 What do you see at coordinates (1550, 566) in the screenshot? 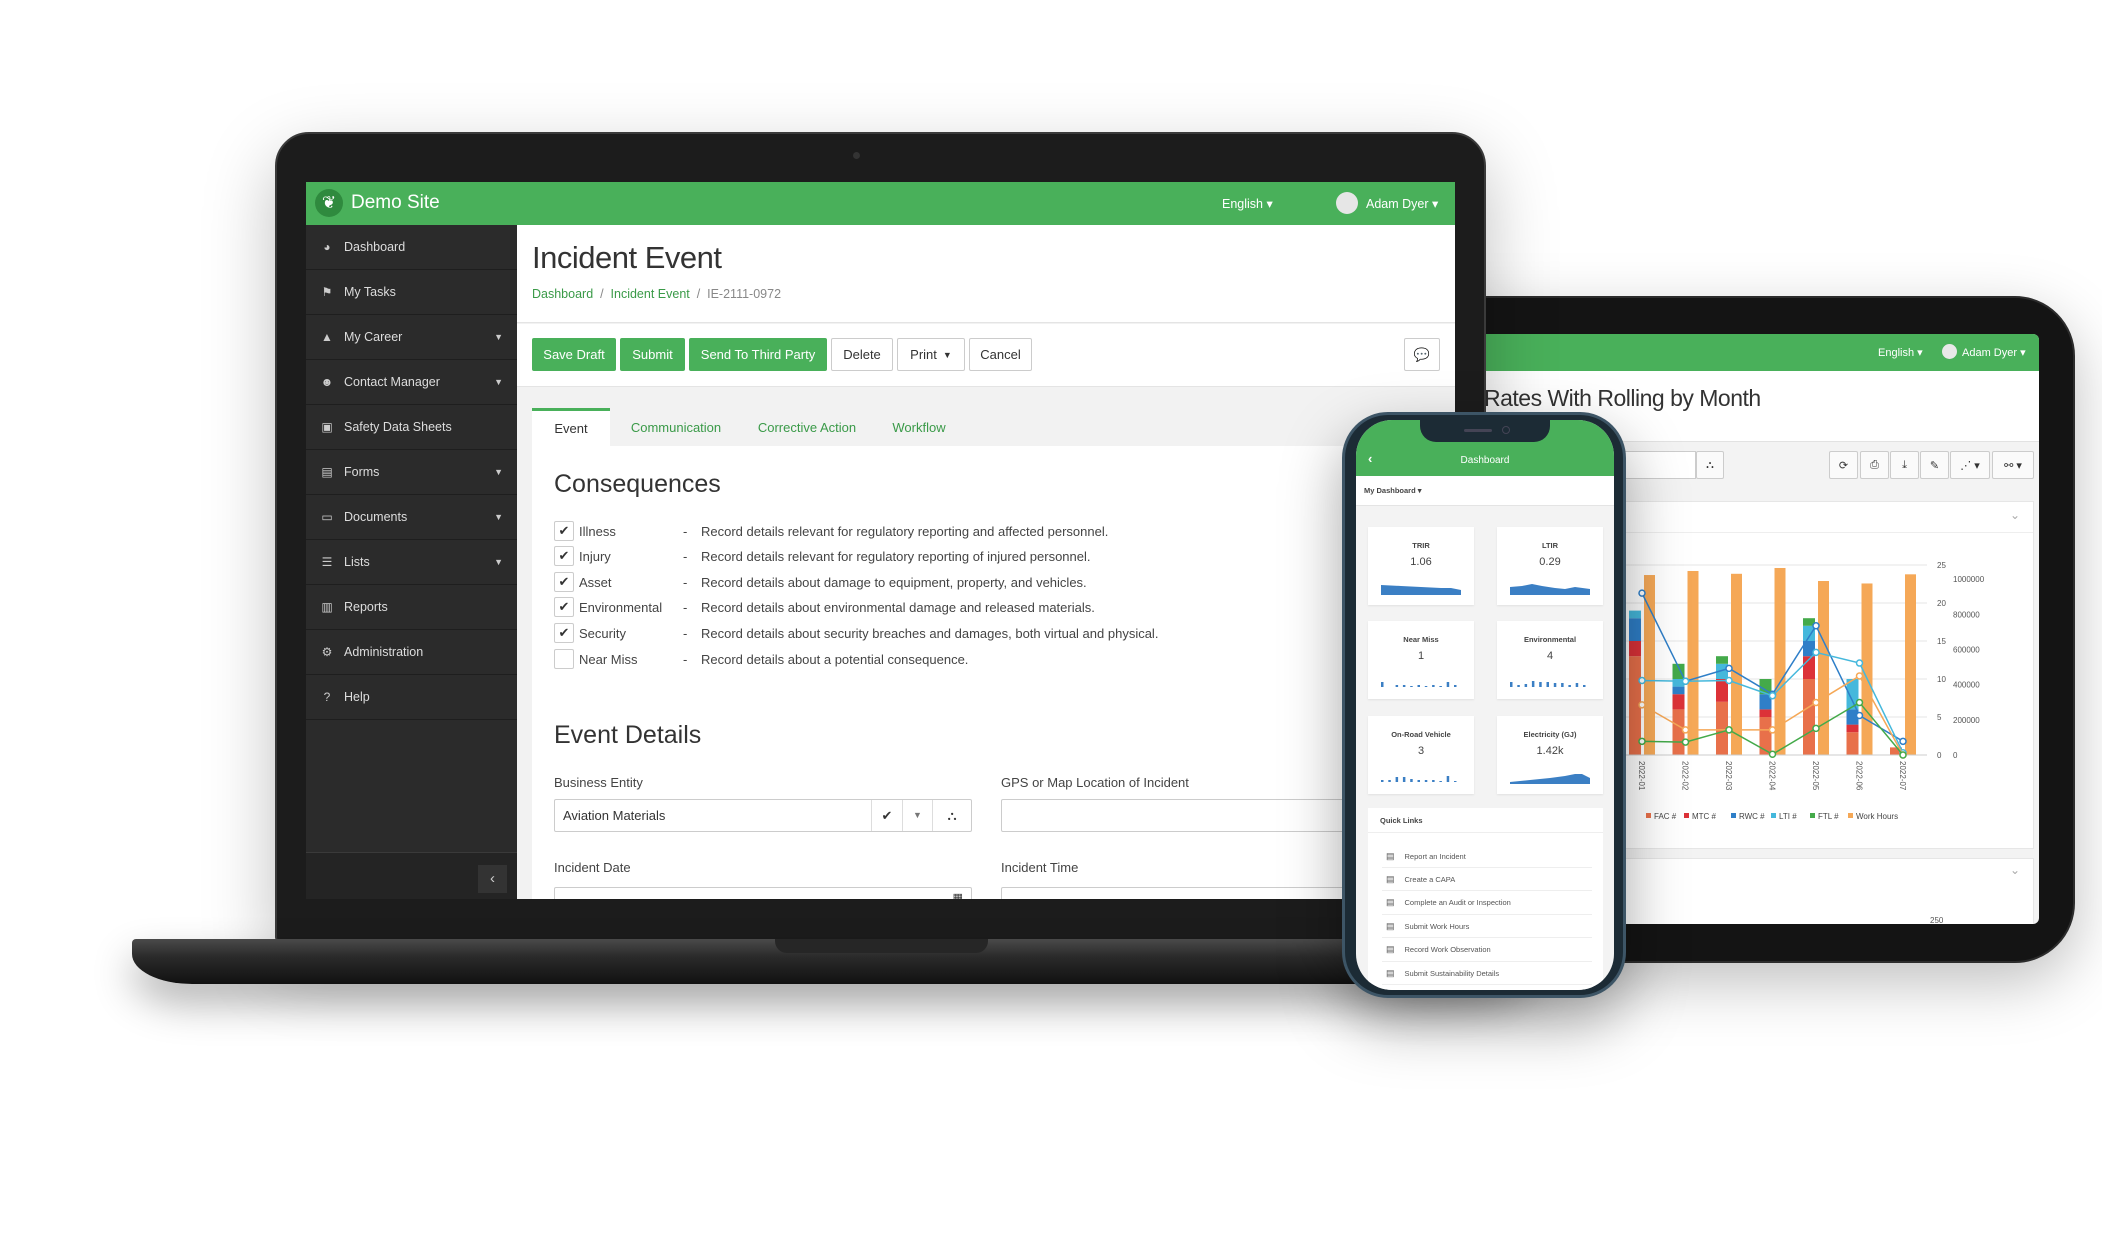
I see `kpi-card-ltir: LTIR 0.29` at bounding box center [1550, 566].